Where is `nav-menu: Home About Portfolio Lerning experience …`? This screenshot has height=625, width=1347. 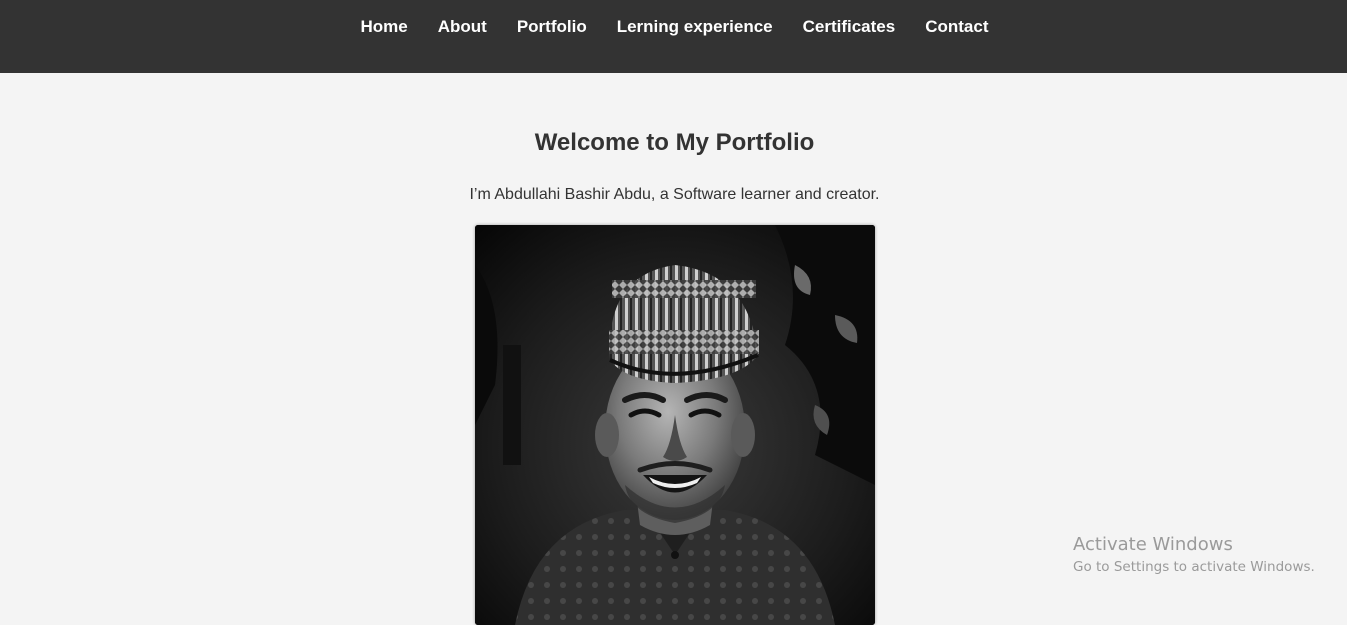 nav-menu: Home About Portfolio Lerning experience … is located at coordinates (673, 27).